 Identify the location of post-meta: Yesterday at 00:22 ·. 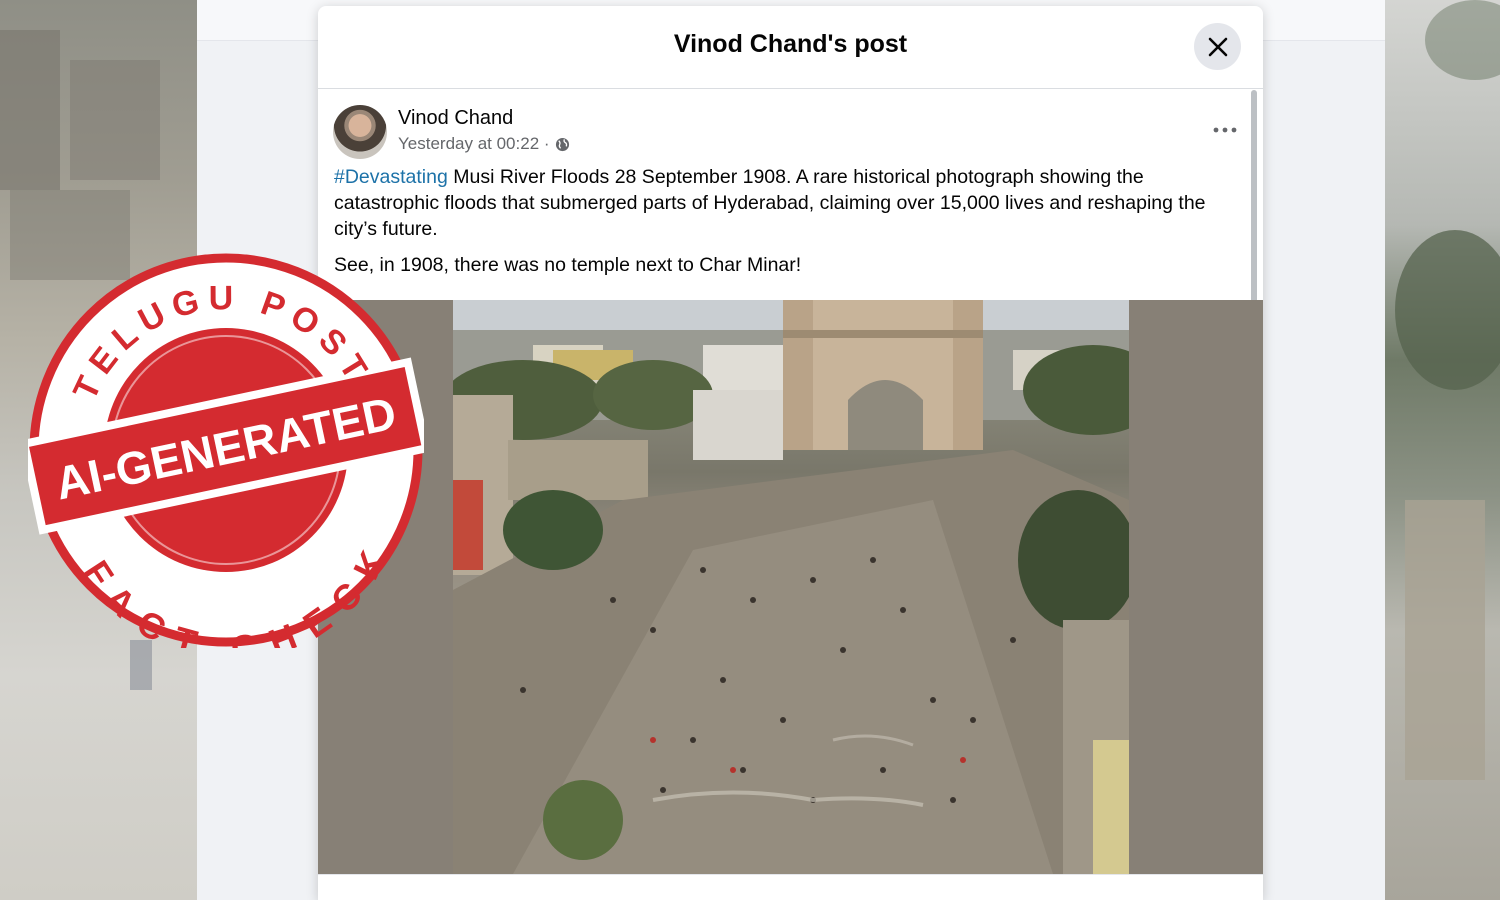
(484, 144).